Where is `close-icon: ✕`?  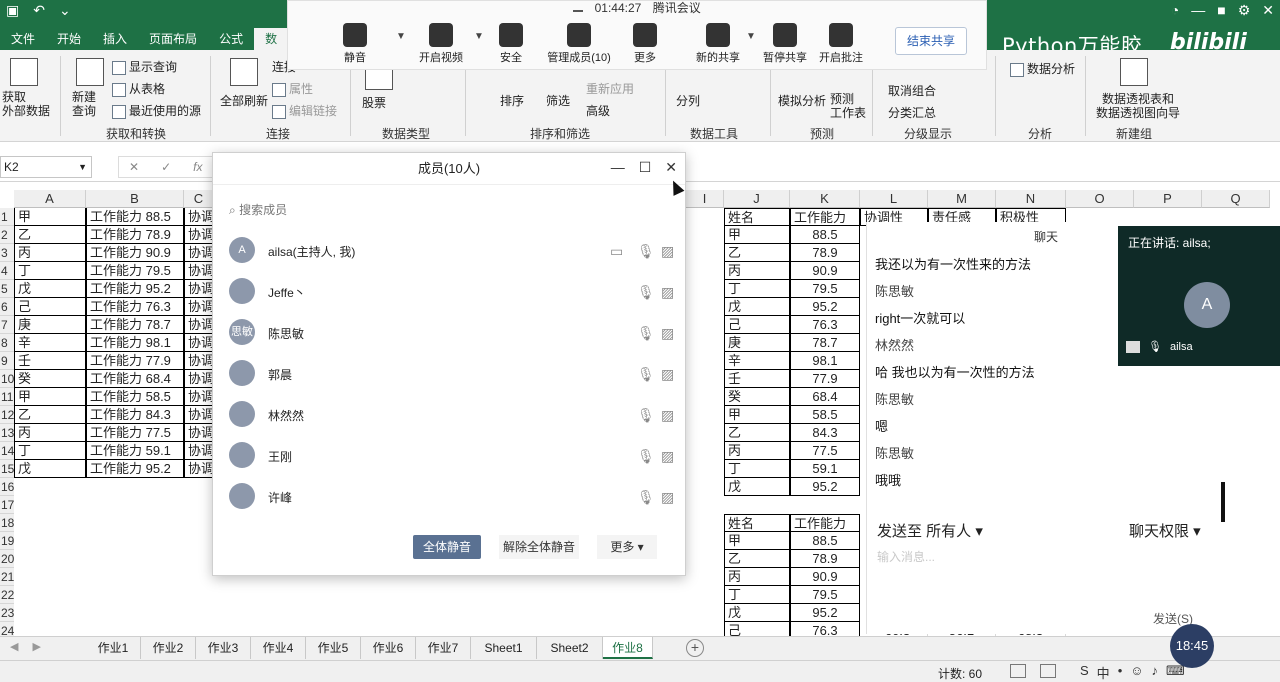
close-icon: ✕ is located at coordinates (1268, 10).